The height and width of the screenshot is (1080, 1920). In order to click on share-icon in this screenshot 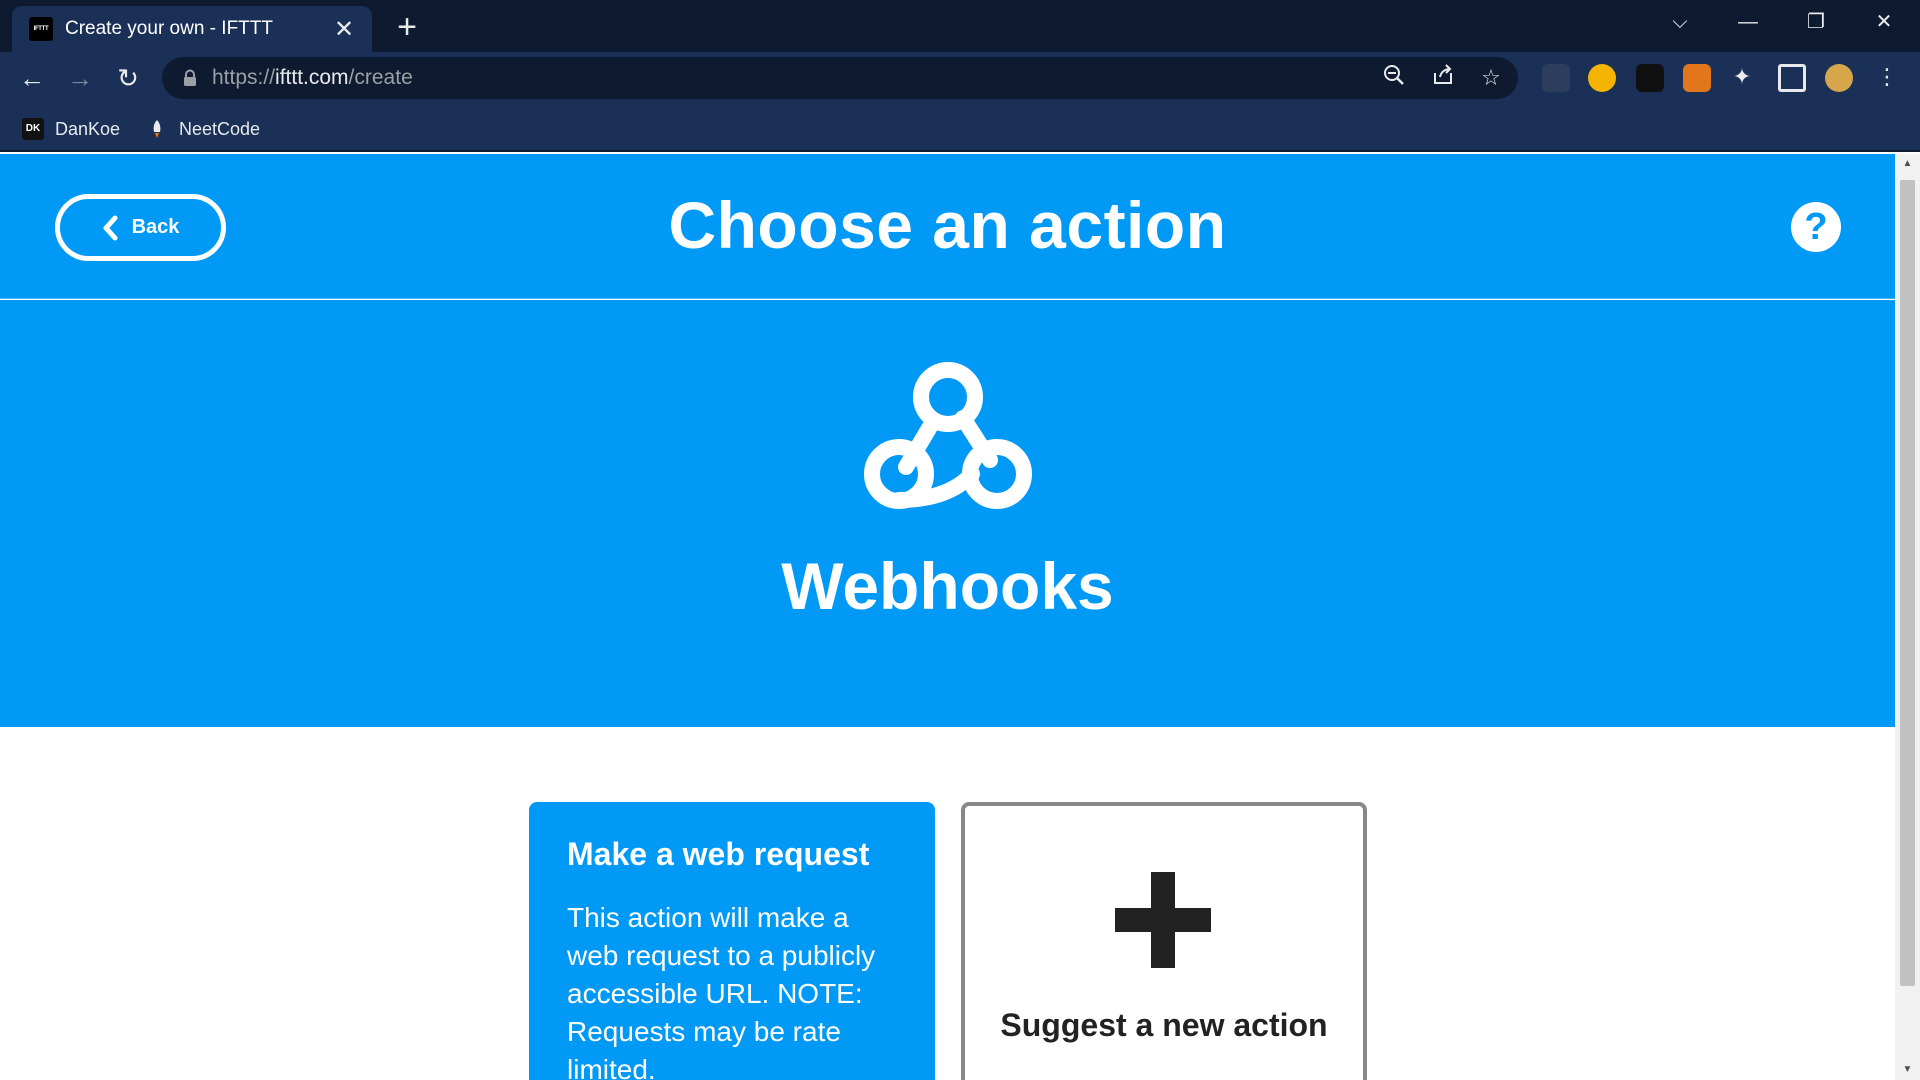, I will do `click(1443, 78)`.